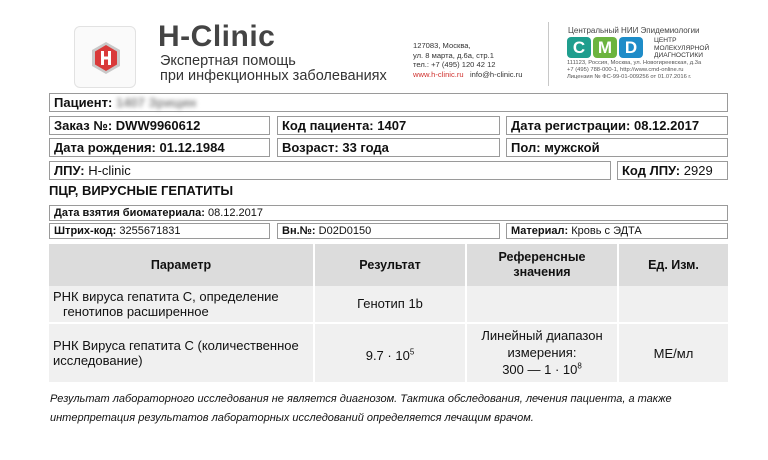 The height and width of the screenshot is (460, 768). I want to click on patient-code-field: Код пациента: 1407, so click(388, 125).